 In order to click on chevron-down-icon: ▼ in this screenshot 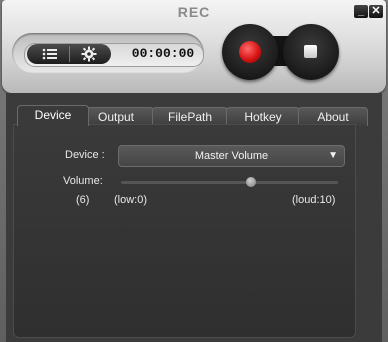, I will do `click(333, 155)`.